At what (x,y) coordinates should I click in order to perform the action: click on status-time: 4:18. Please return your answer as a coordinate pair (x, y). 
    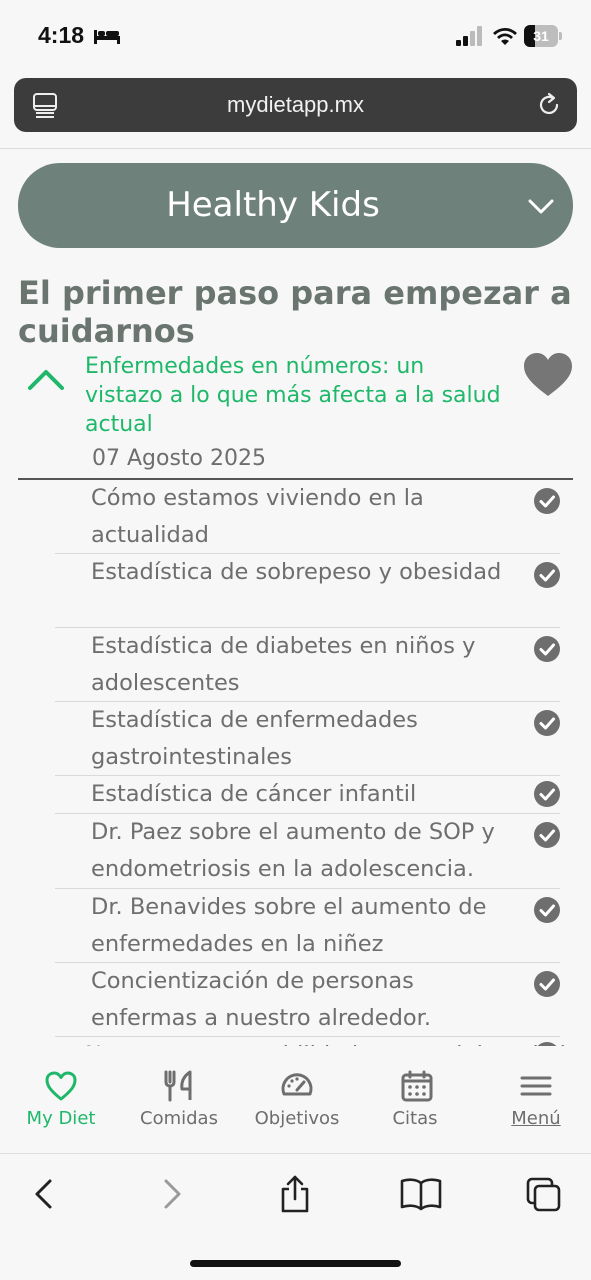
    Looking at the image, I should click on (61, 35).